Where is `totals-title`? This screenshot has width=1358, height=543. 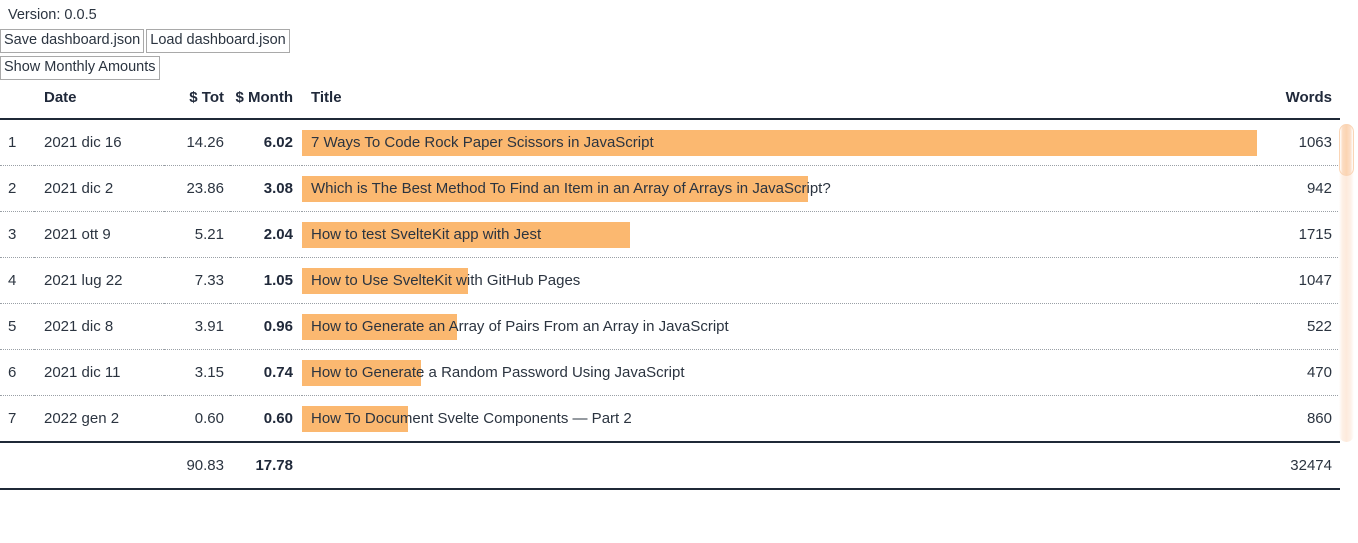 totals-title is located at coordinates (779, 465).